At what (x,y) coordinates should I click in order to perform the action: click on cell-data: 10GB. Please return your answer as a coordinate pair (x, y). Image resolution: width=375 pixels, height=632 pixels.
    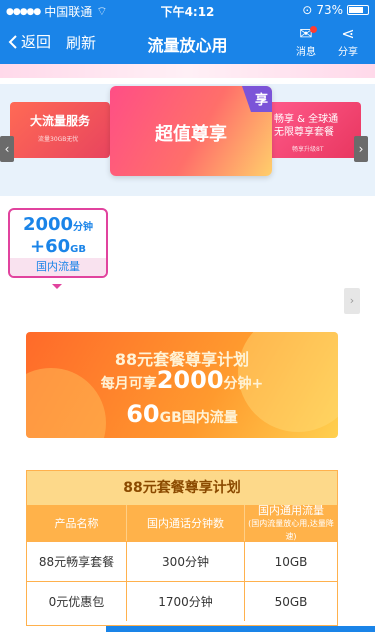
    Looking at the image, I should click on (291, 561).